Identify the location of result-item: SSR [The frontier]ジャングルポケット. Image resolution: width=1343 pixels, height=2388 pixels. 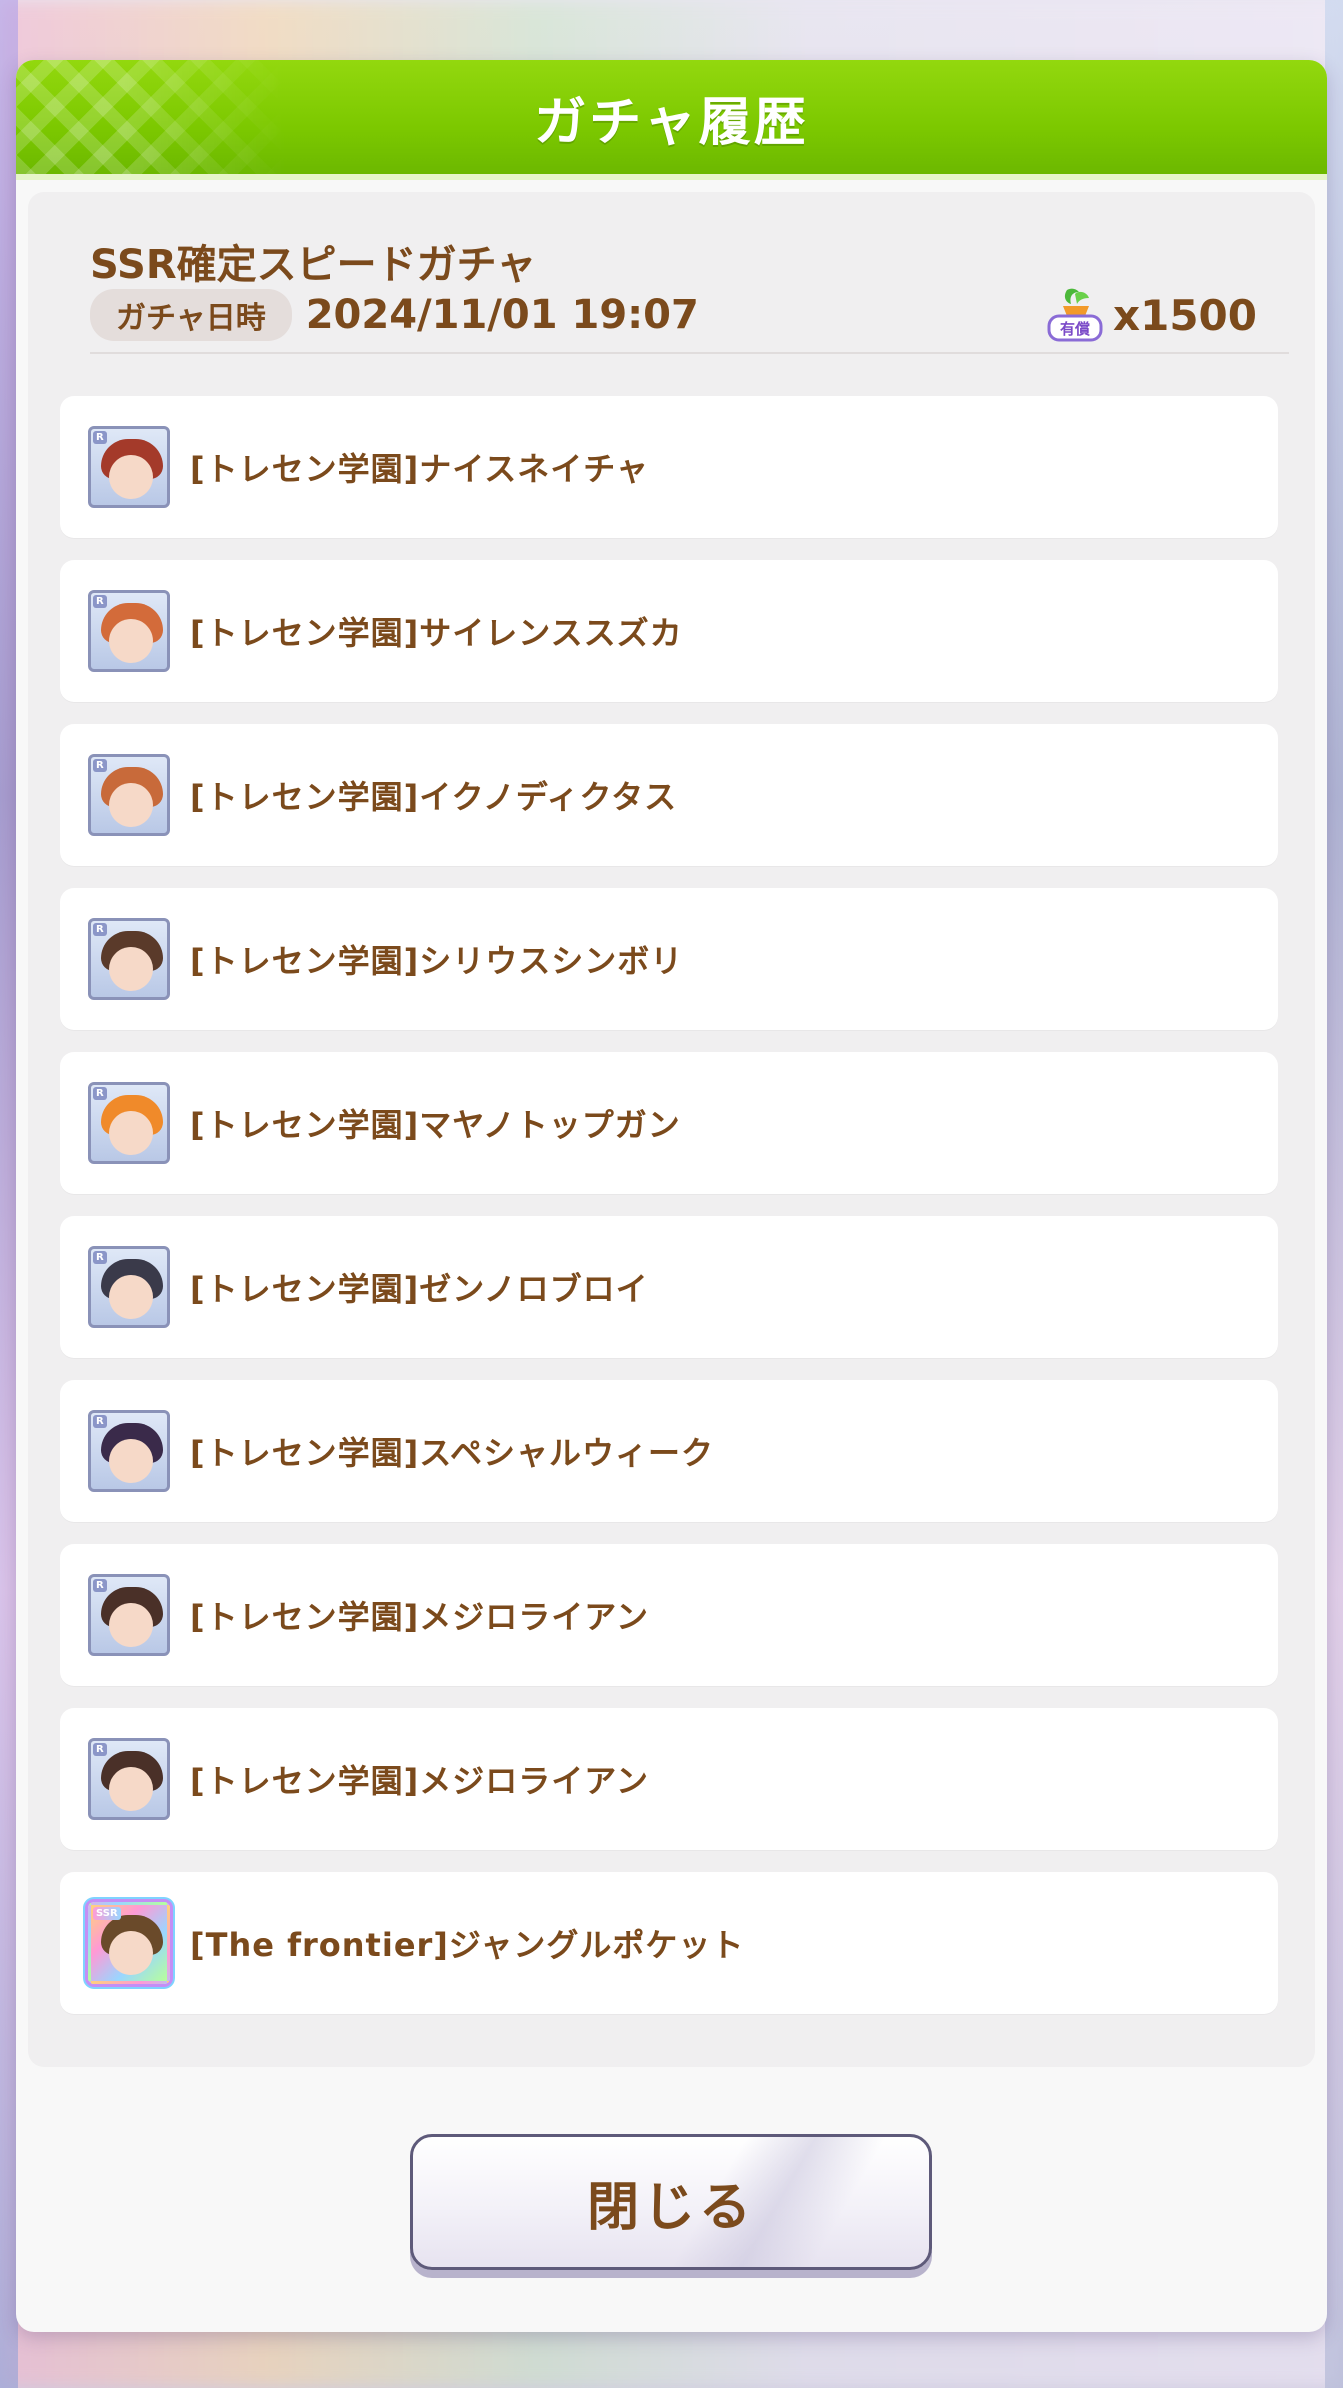
(669, 1943).